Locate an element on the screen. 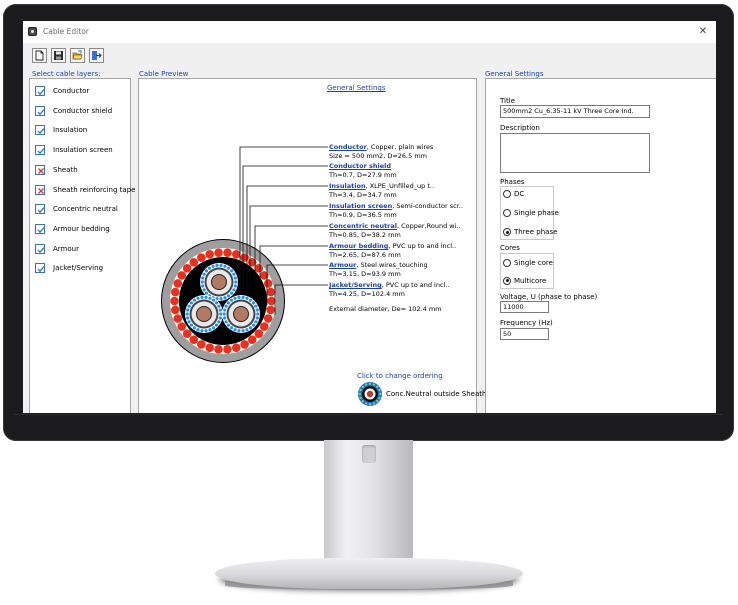 This screenshot has width=738, height=605. legend-entry: Armour bedding, PVC up to and incl.. is located at coordinates (392, 246).